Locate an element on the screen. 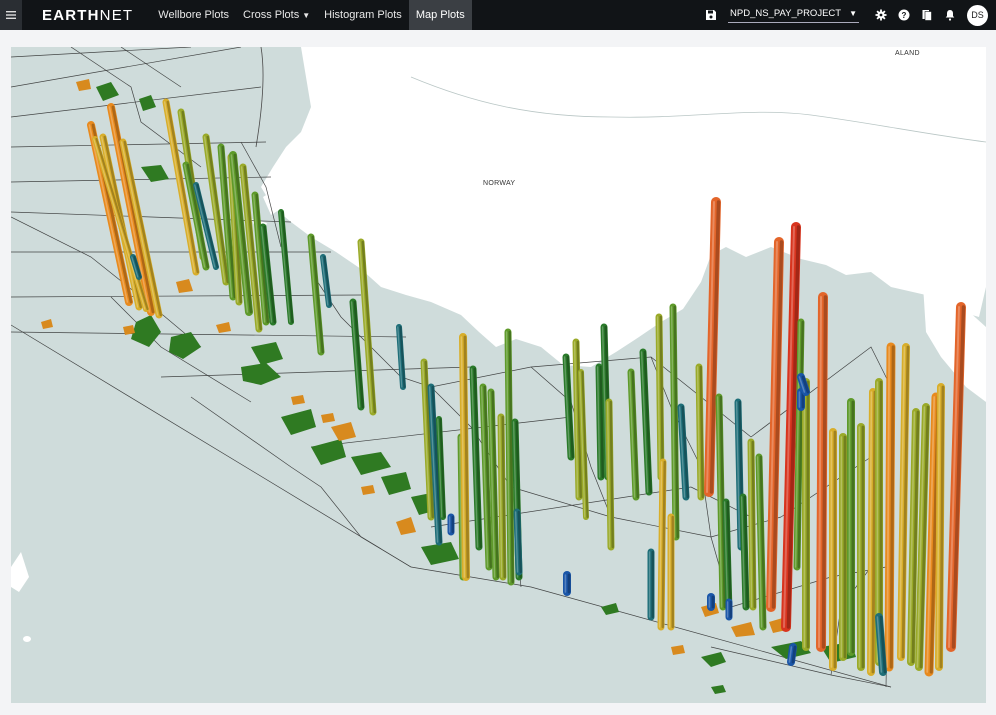 The image size is (996, 715). notifications-button is located at coordinates (949, 15).